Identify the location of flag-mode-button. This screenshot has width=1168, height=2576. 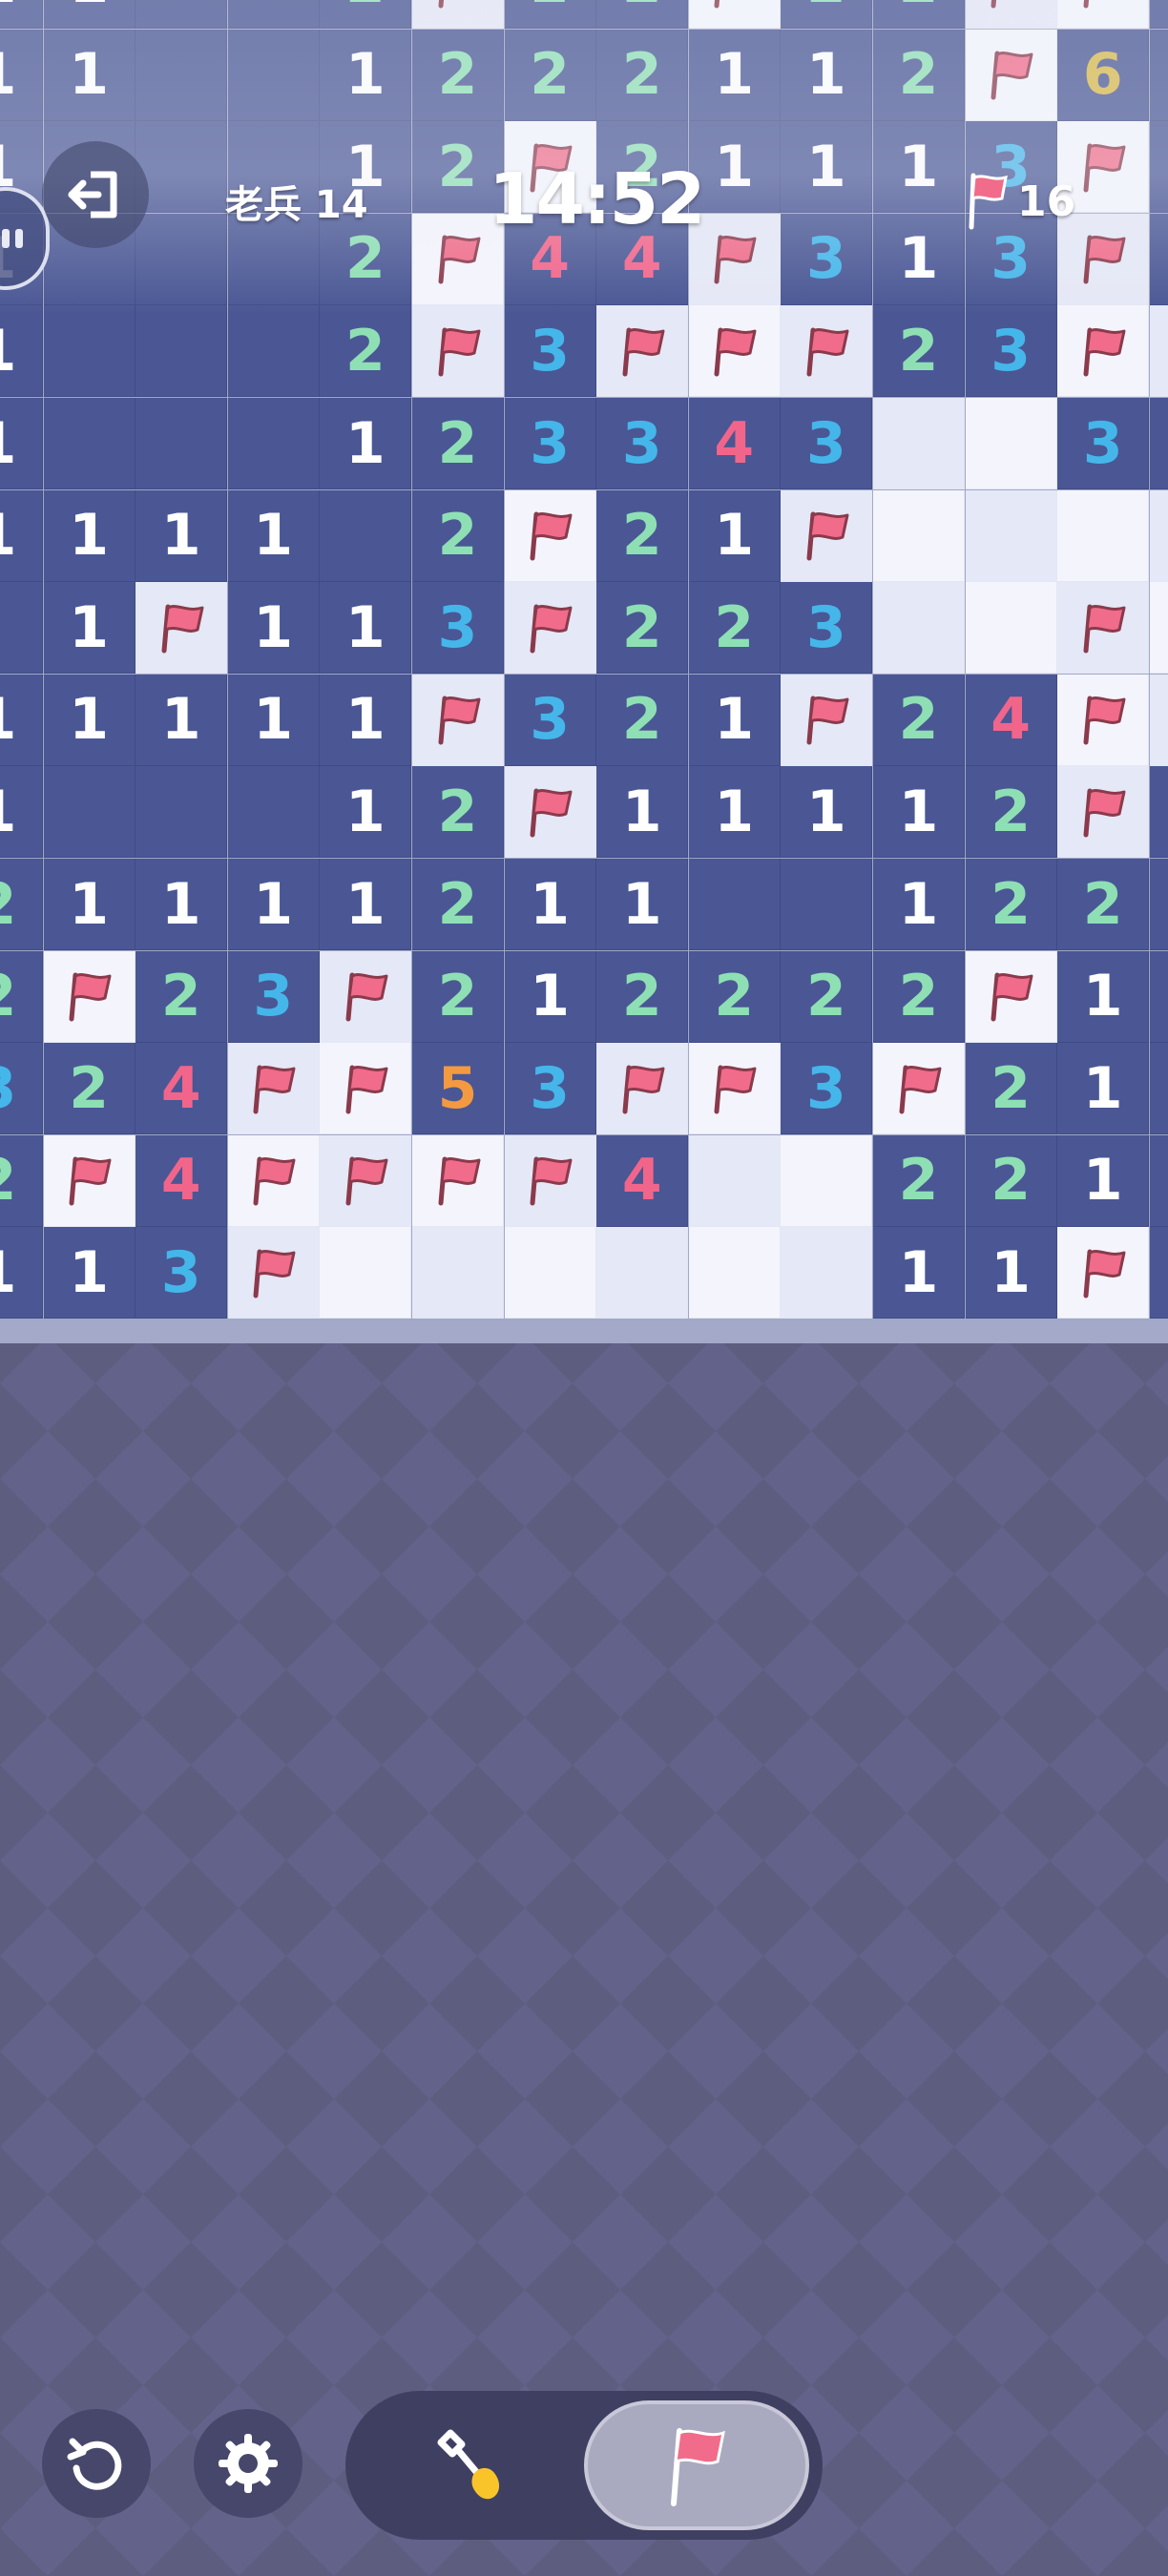
(696, 2465).